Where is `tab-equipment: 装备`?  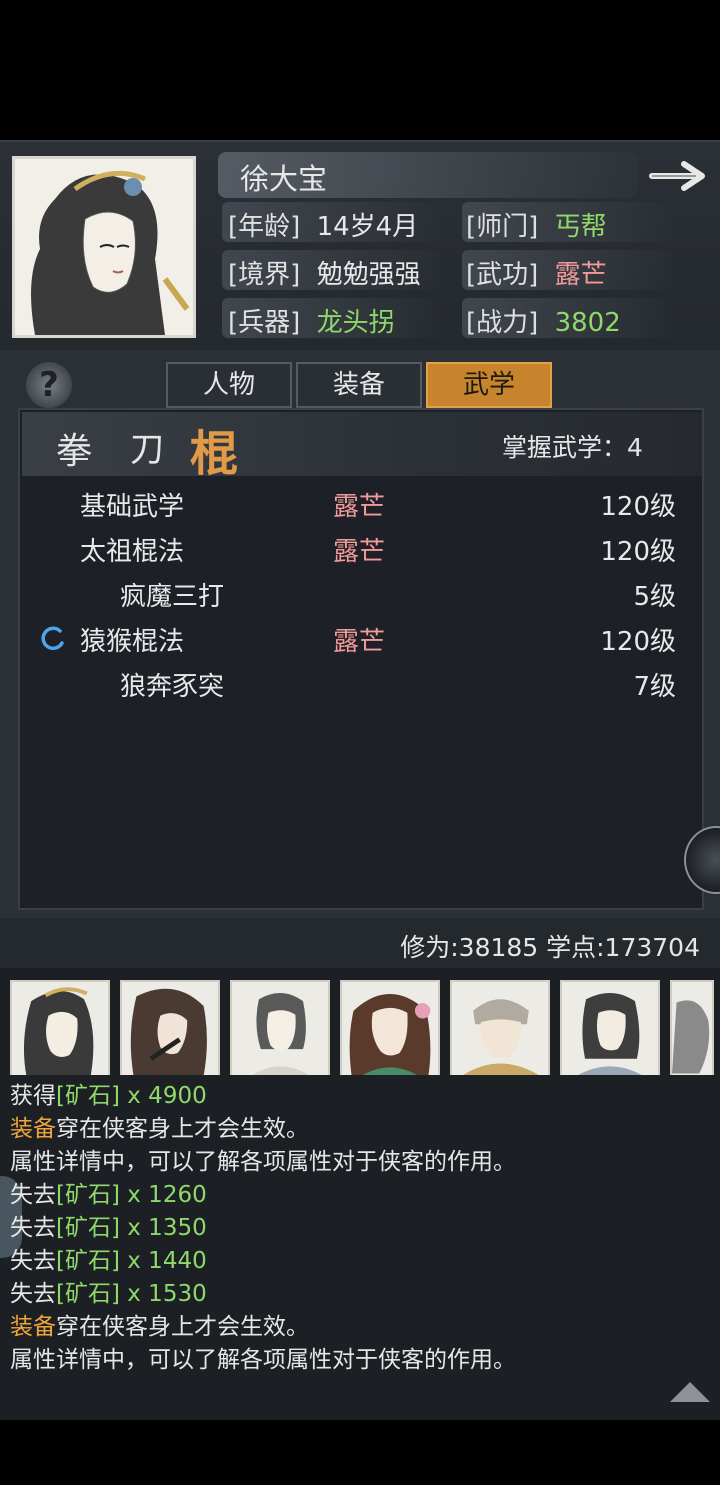 tab-equipment: 装备 is located at coordinates (359, 385).